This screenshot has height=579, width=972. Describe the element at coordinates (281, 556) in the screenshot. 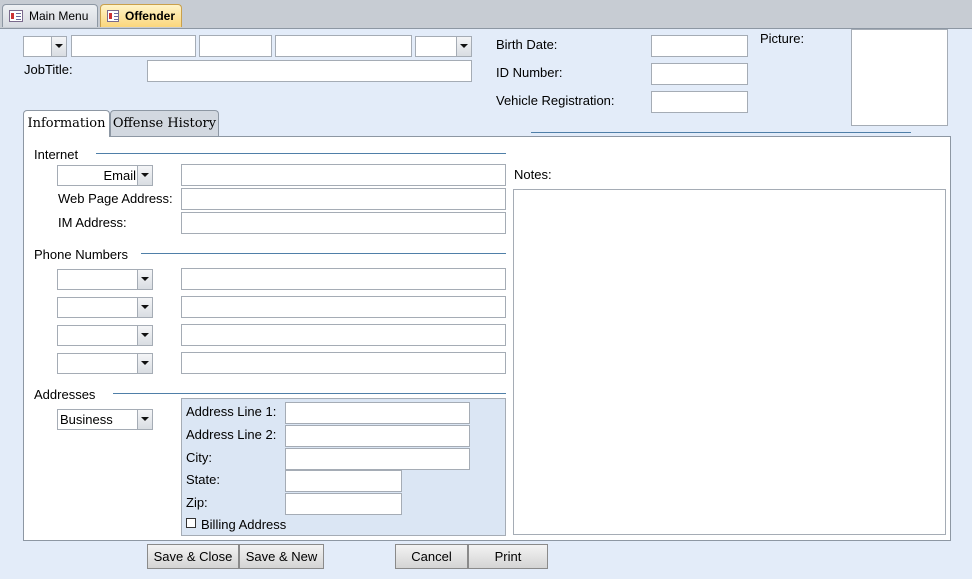

I see `save-new-button: Save & New` at that location.